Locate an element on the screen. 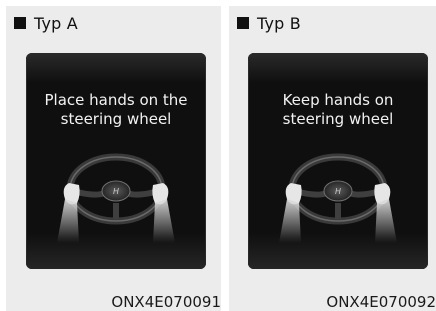 The image size is (436, 311). figure-code: ONX4E070091 is located at coordinates (166, 302).